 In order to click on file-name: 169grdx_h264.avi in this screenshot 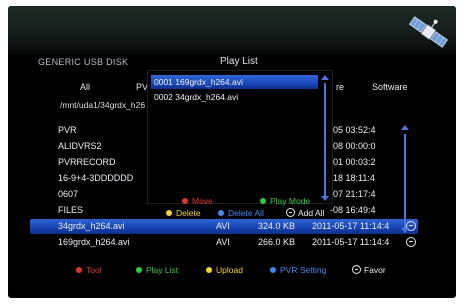, I will do `click(94, 242)`.